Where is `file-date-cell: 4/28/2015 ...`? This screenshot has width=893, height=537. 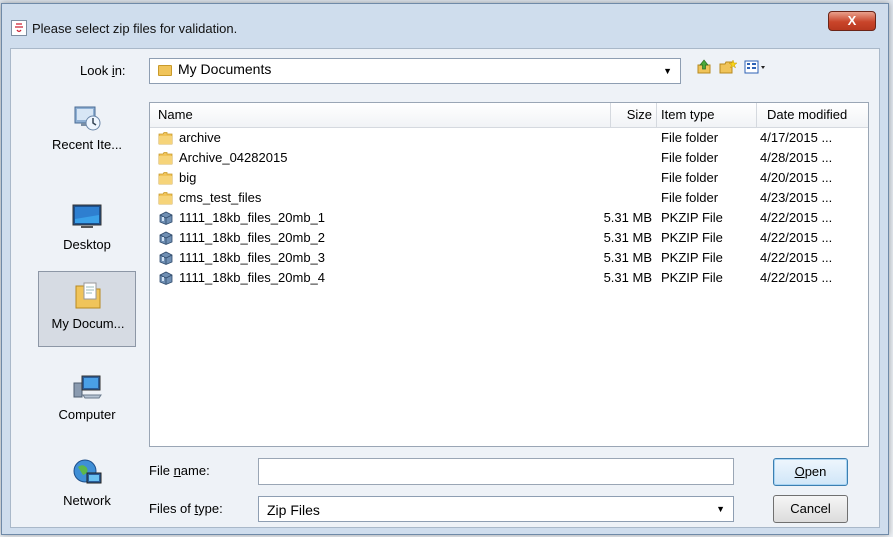
file-date-cell: 4/28/2015 ... is located at coordinates (796, 157).